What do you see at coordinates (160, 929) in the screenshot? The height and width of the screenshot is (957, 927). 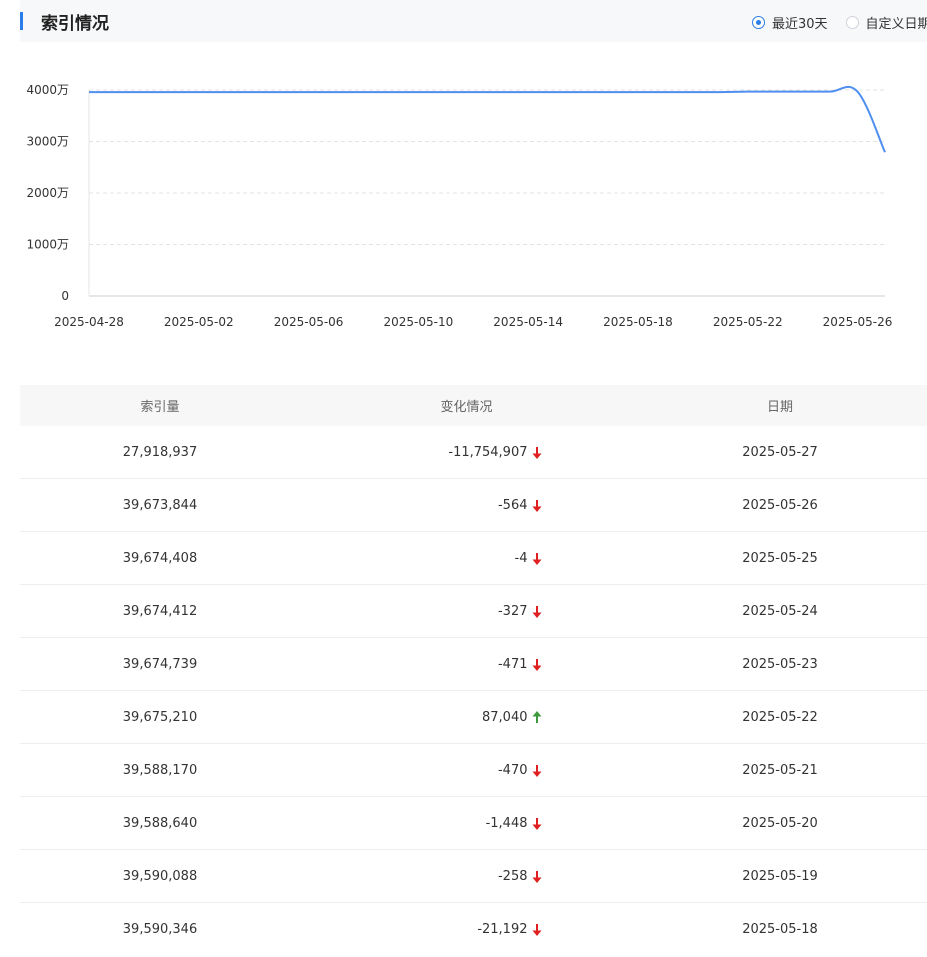 I see `index-count-cell: 39,590,346` at bounding box center [160, 929].